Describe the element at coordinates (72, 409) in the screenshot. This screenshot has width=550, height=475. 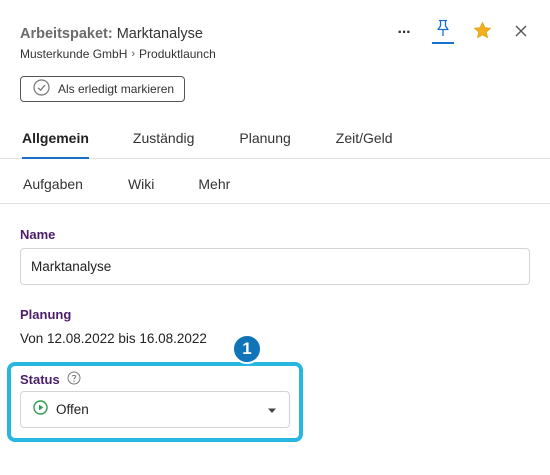
I see `status-value: Offen` at that location.